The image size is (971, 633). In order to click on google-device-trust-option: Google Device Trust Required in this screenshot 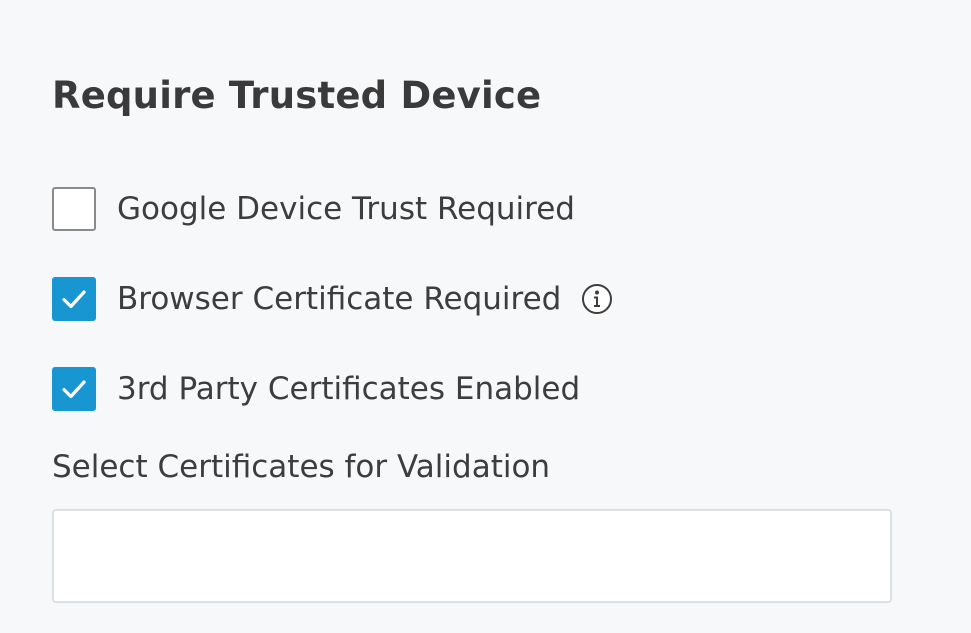, I will do `click(313, 209)`.